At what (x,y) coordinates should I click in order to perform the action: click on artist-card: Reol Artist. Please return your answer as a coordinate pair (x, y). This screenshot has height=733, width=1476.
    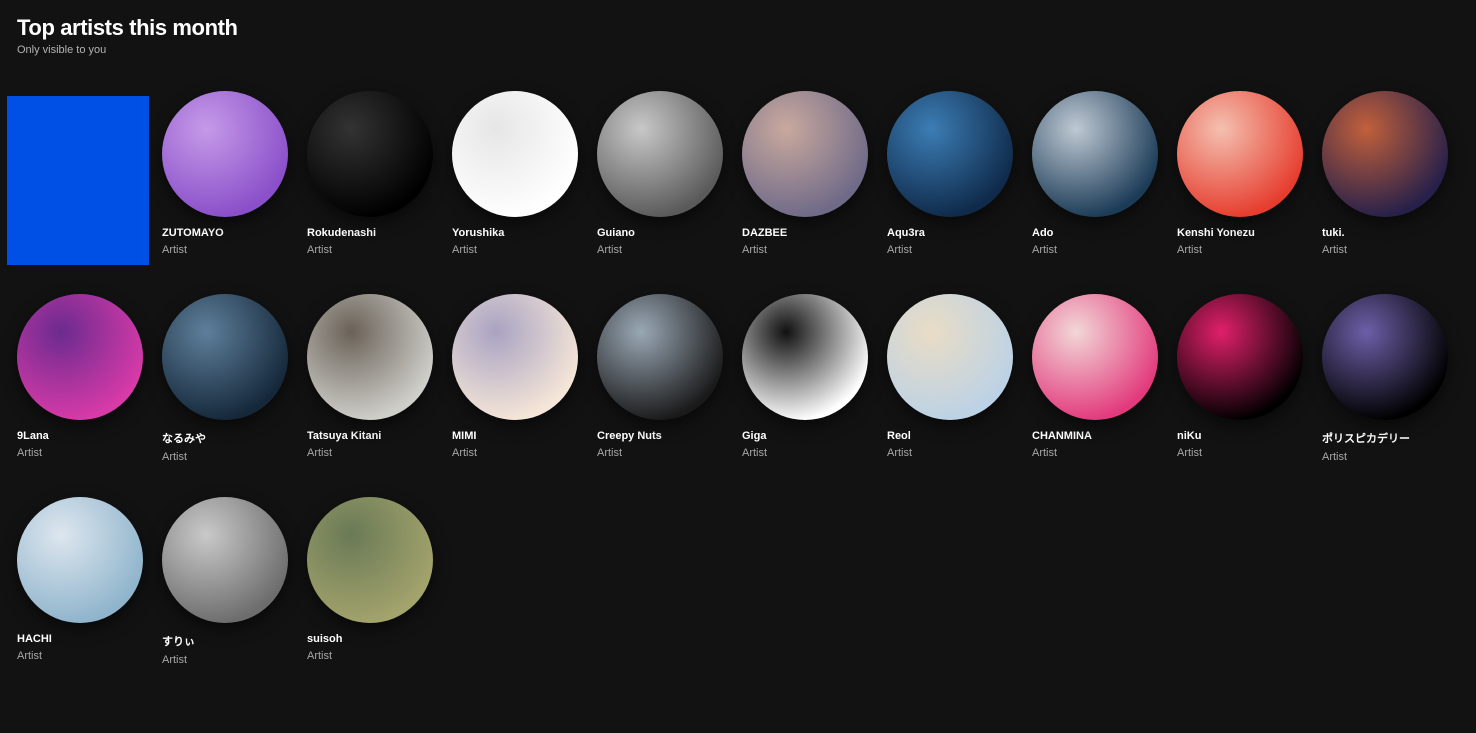
    Looking at the image, I should click on (949, 390).